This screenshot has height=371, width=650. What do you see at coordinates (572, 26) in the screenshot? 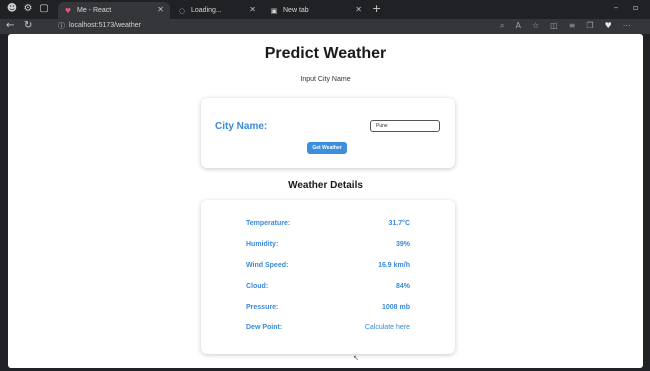
I see `favorites-icon: ≡` at bounding box center [572, 26].